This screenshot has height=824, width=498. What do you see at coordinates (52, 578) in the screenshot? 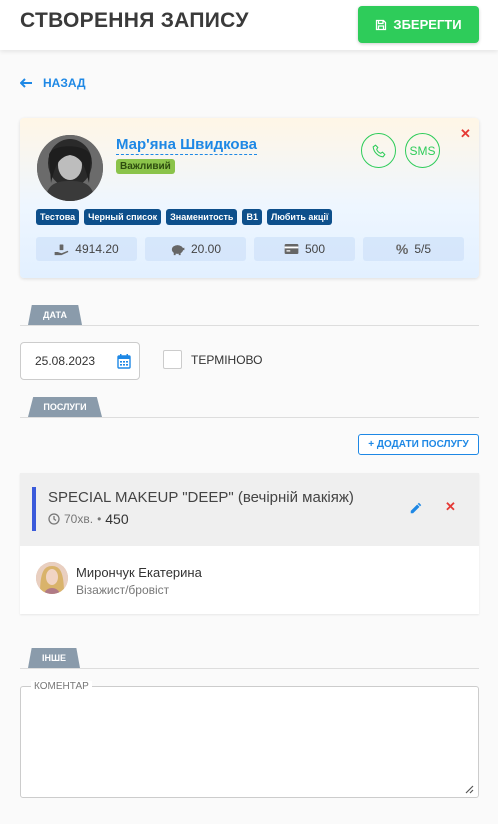
I see `master-avatar` at bounding box center [52, 578].